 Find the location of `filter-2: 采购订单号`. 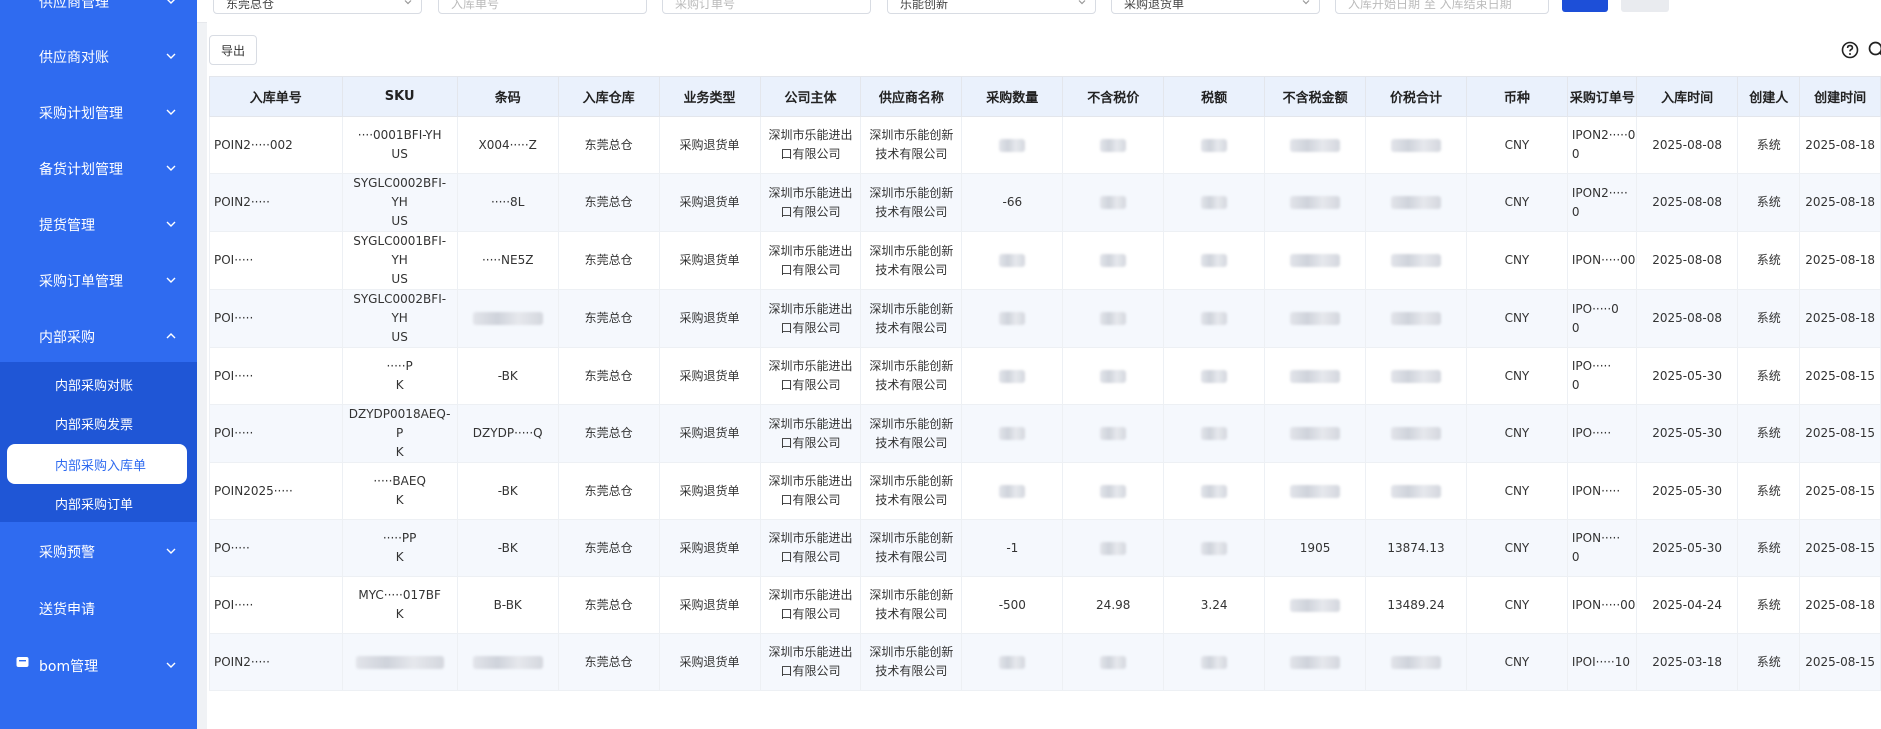

filter-2: 采购订单号 is located at coordinates (766, 7).